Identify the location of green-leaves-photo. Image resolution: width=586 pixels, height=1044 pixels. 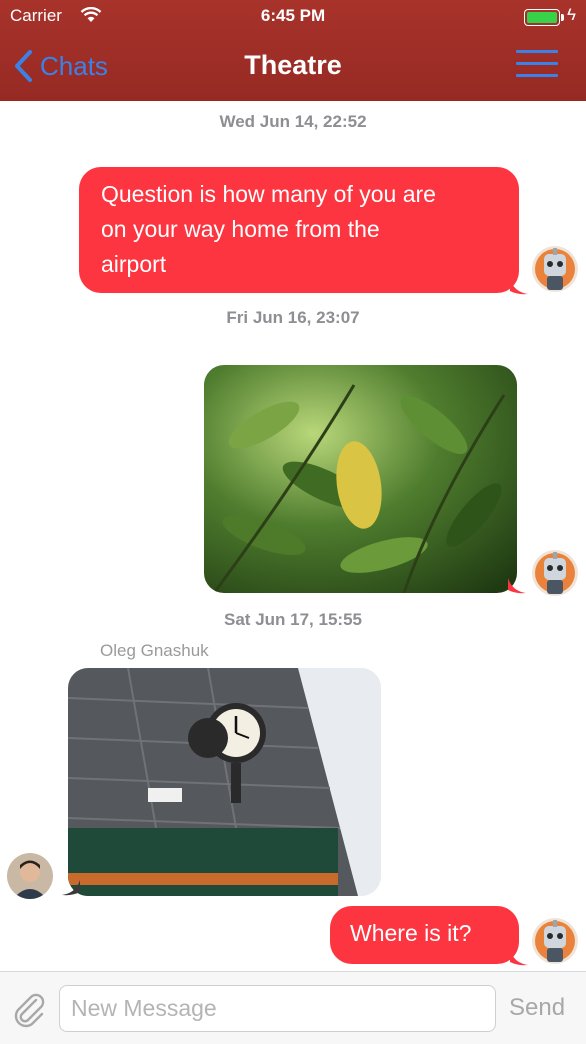
(360, 479).